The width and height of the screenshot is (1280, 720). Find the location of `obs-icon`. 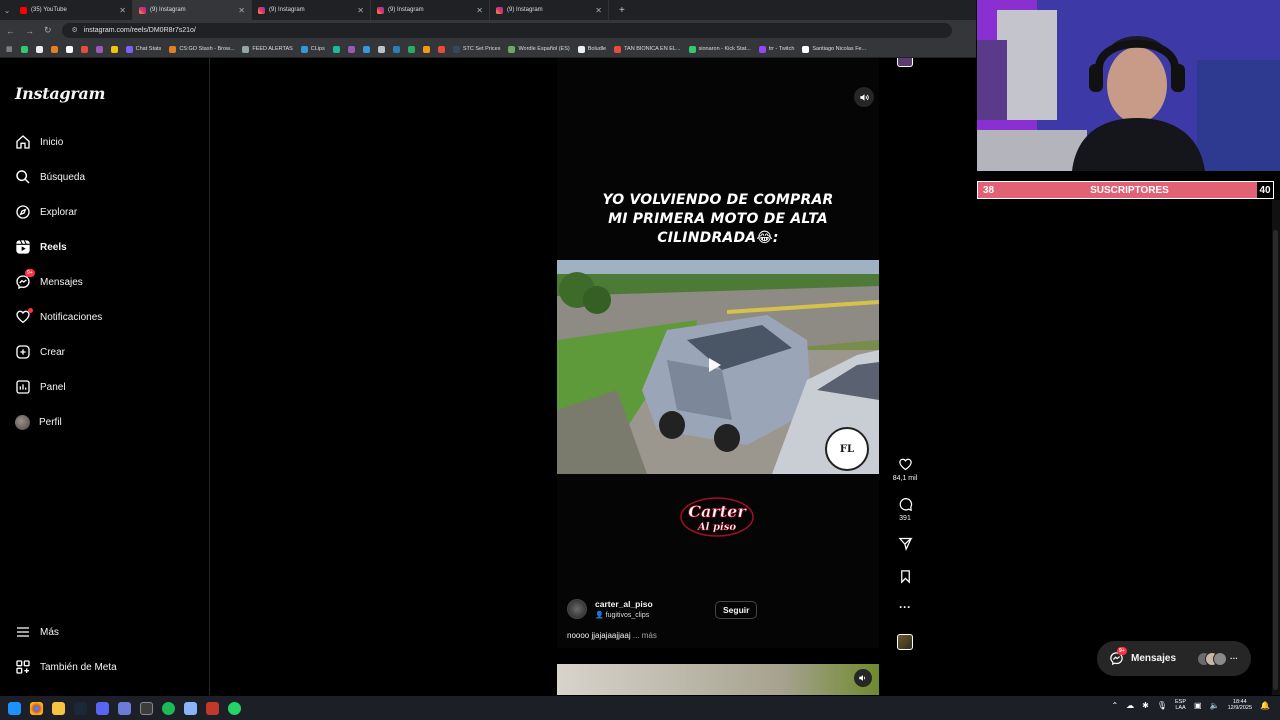

obs-icon is located at coordinates (146, 708).